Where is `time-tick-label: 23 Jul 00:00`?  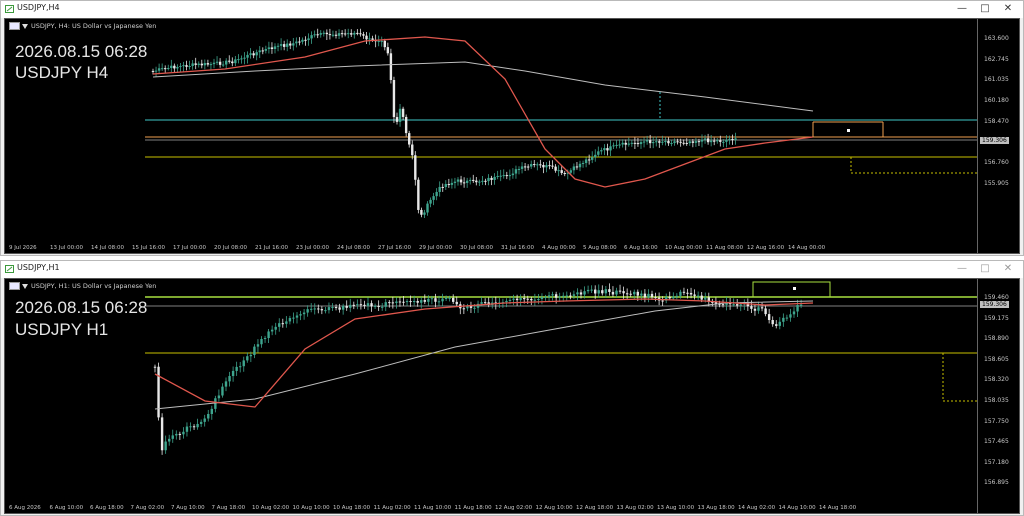
time-tick-label: 23 Jul 00:00 is located at coordinates (312, 248).